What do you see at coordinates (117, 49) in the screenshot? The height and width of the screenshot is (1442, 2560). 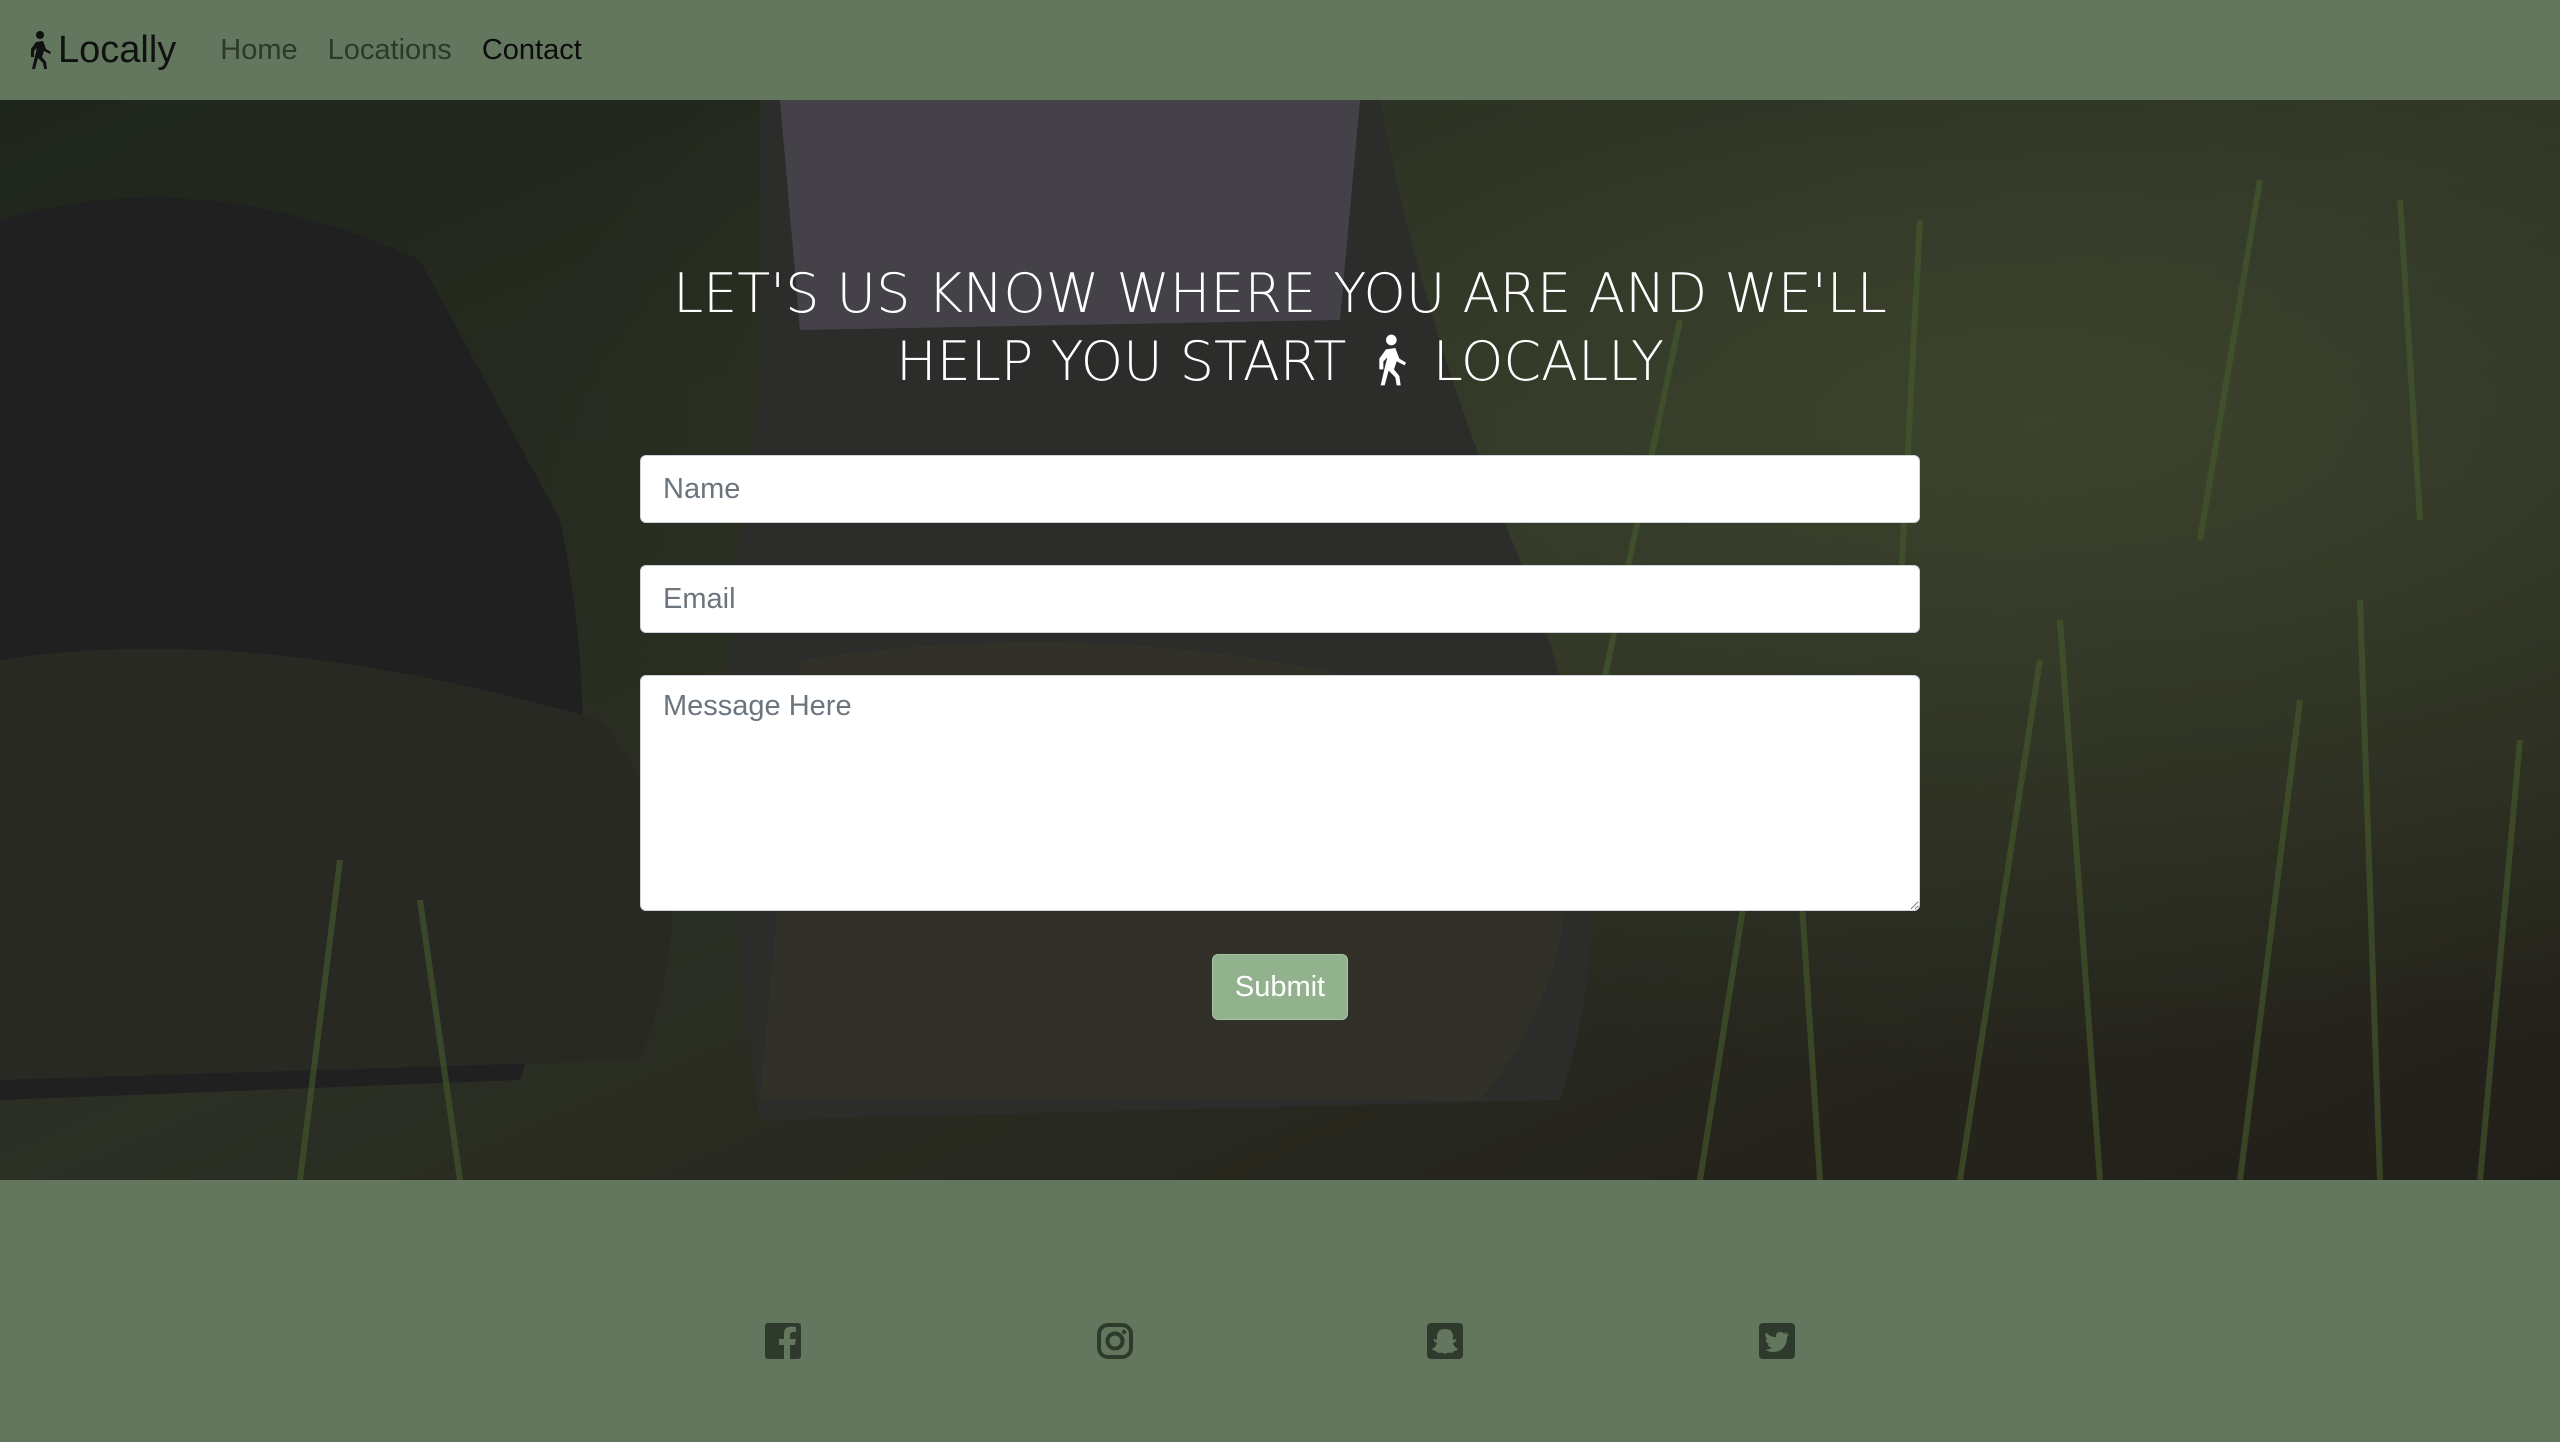 I see `brand-name: Locally` at bounding box center [117, 49].